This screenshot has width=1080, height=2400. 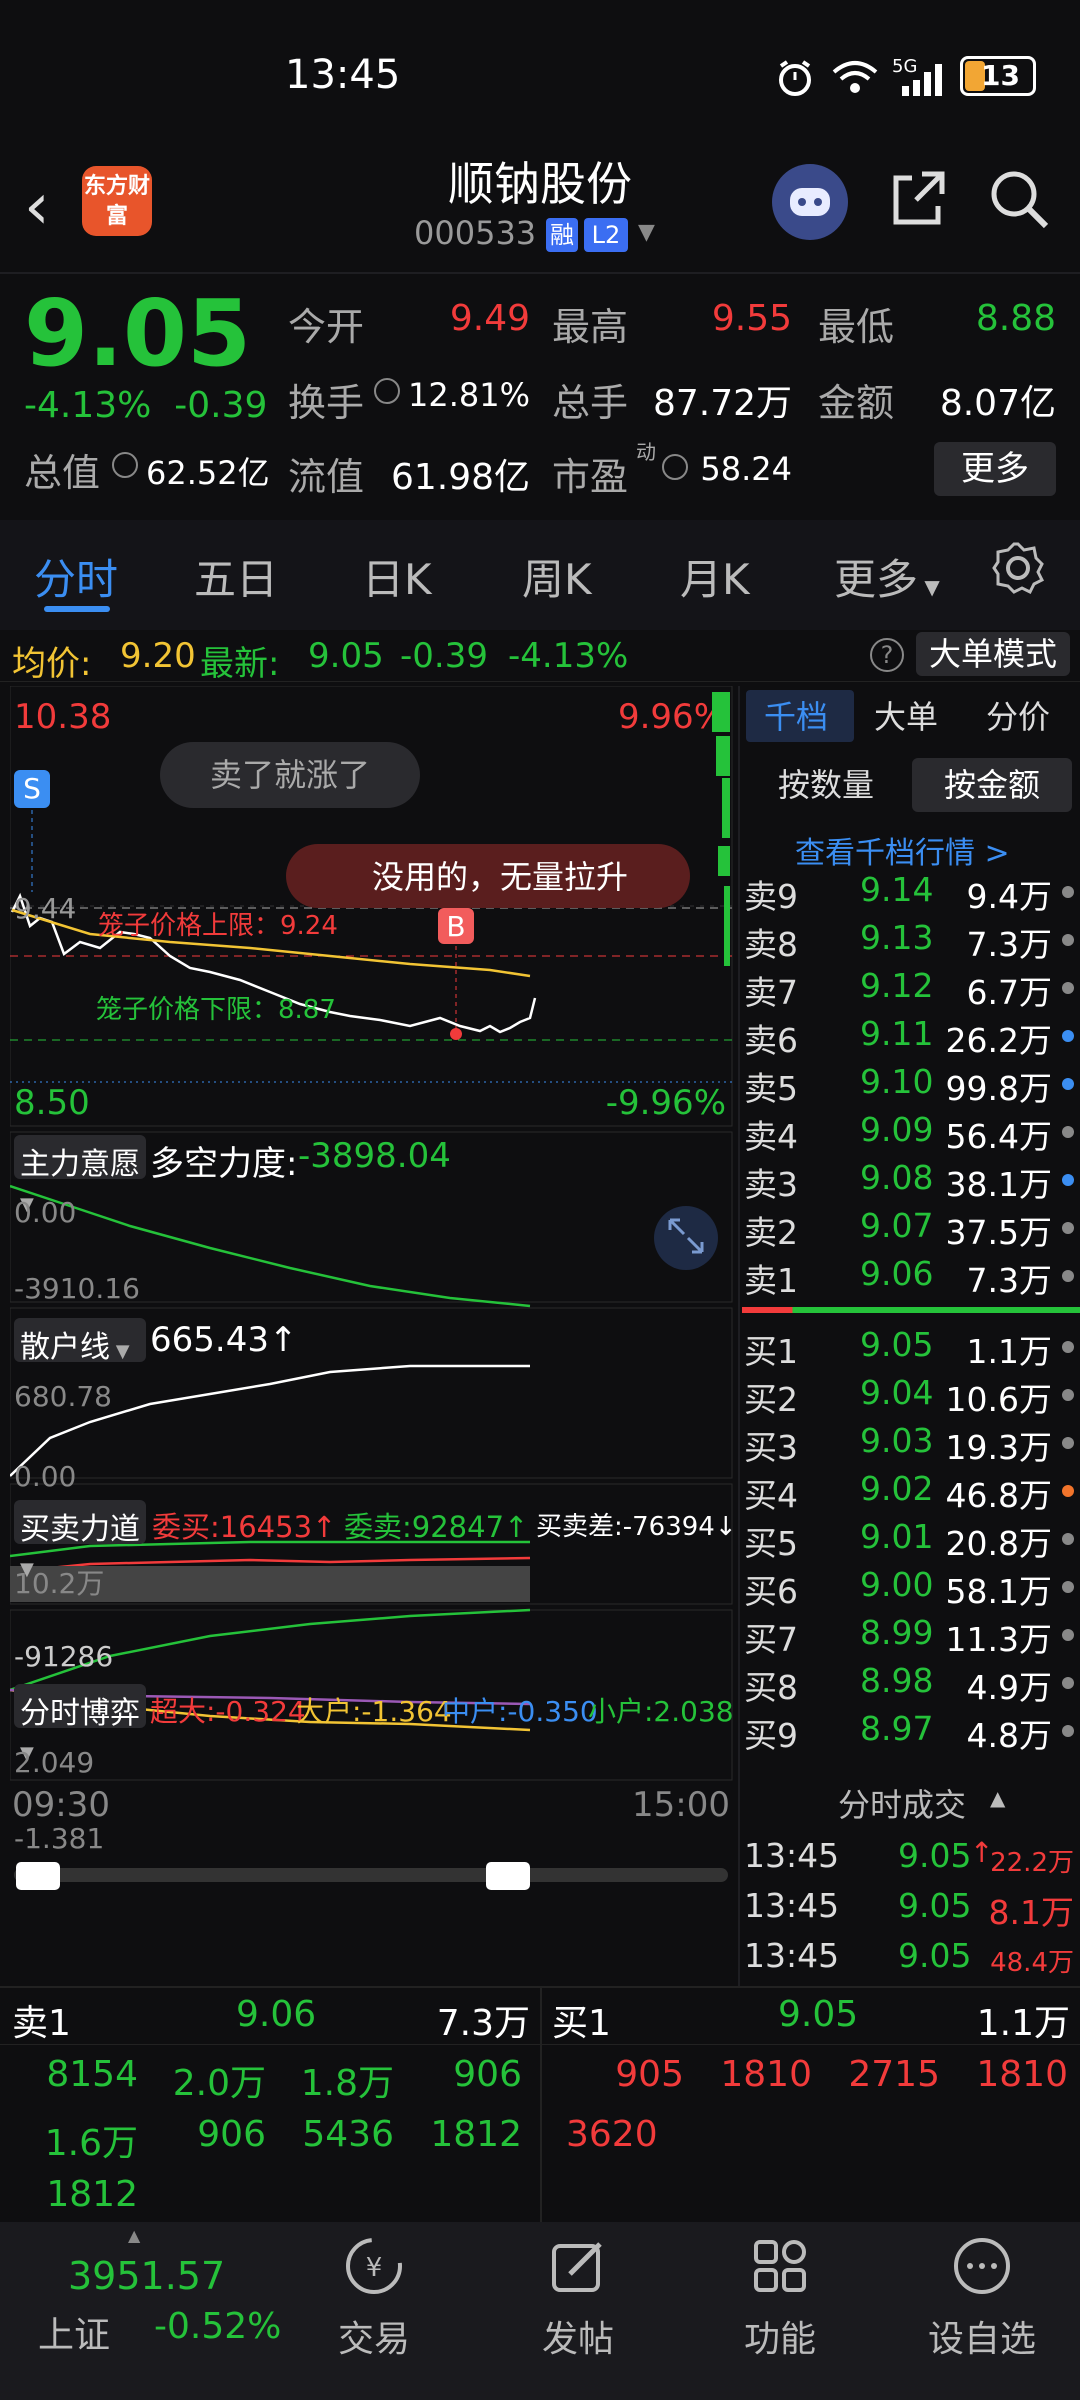 I want to click on nav-add-watchlist: 设自选, so click(x=982, y=2336).